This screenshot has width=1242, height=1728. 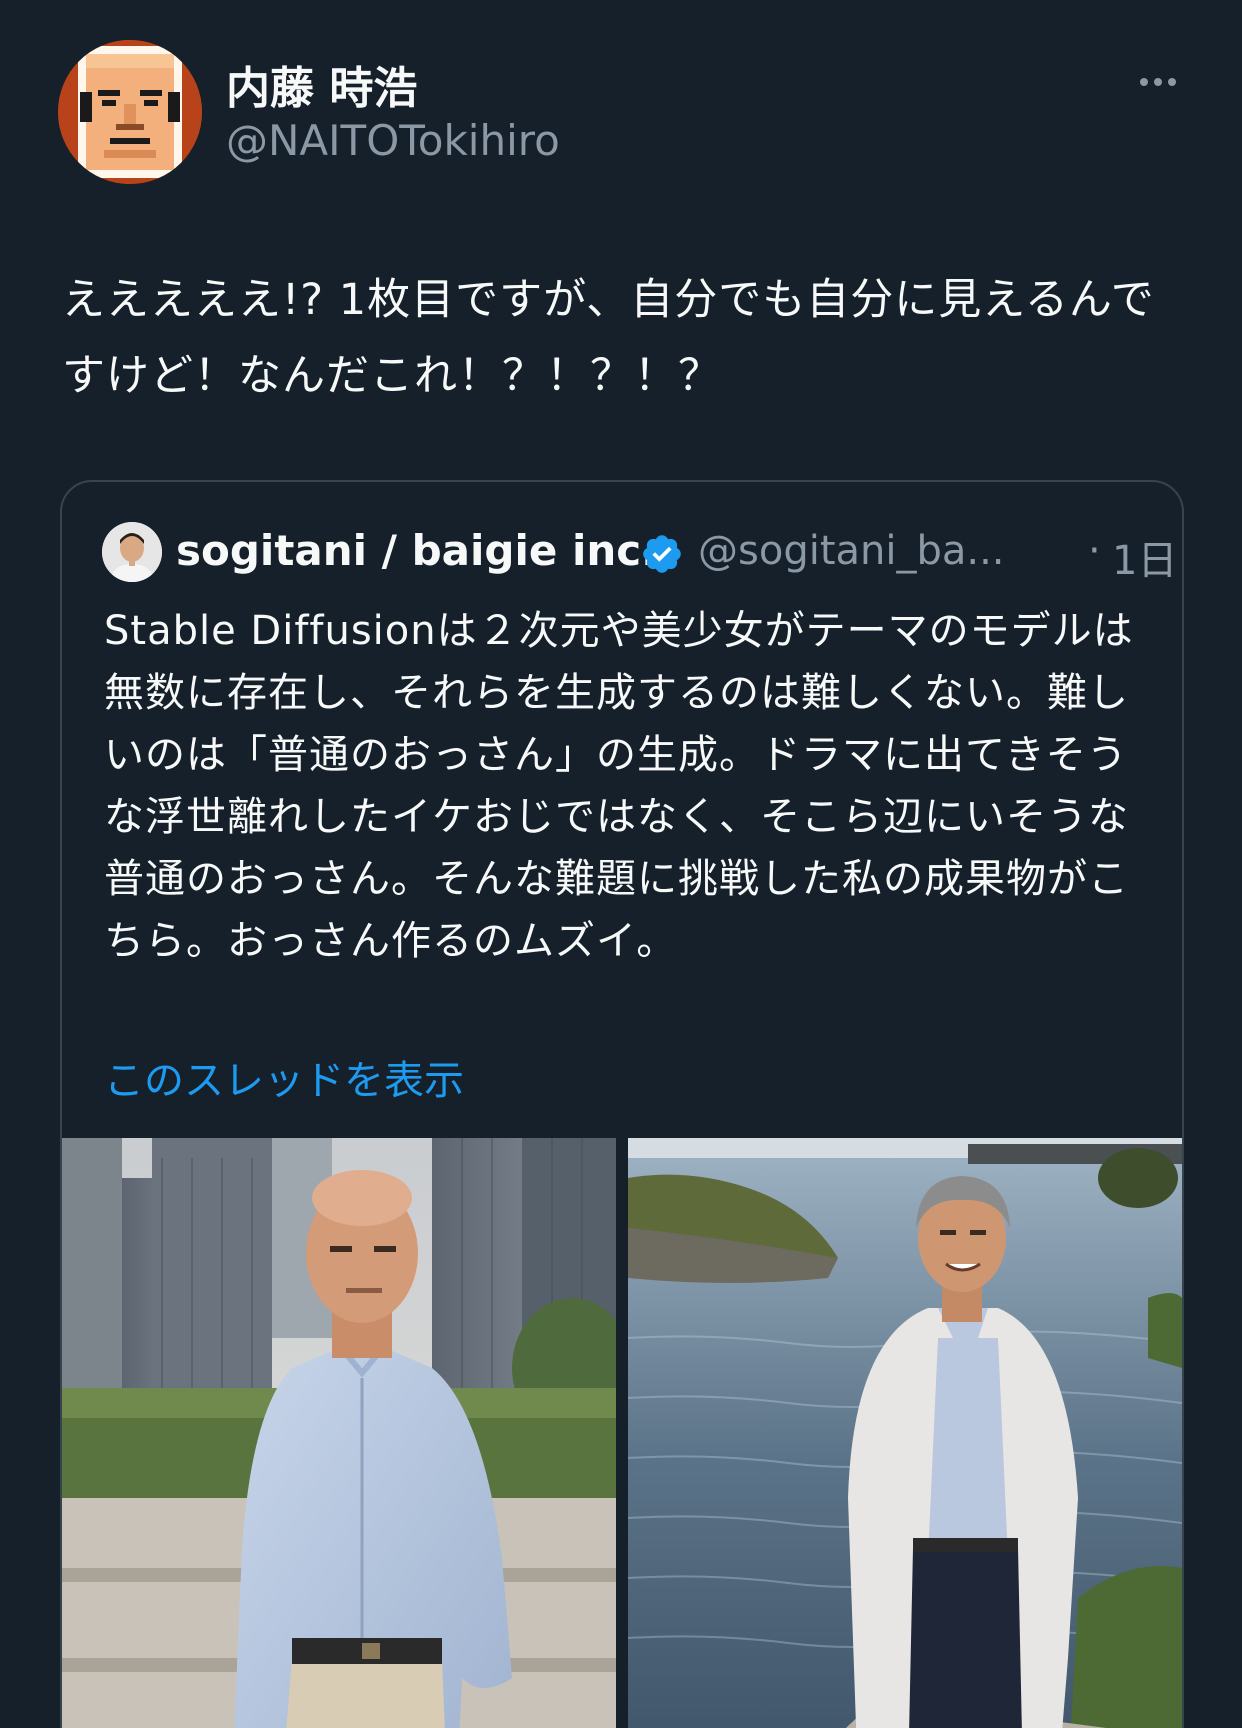 I want to click on verified-badge-icon, so click(x=662, y=554).